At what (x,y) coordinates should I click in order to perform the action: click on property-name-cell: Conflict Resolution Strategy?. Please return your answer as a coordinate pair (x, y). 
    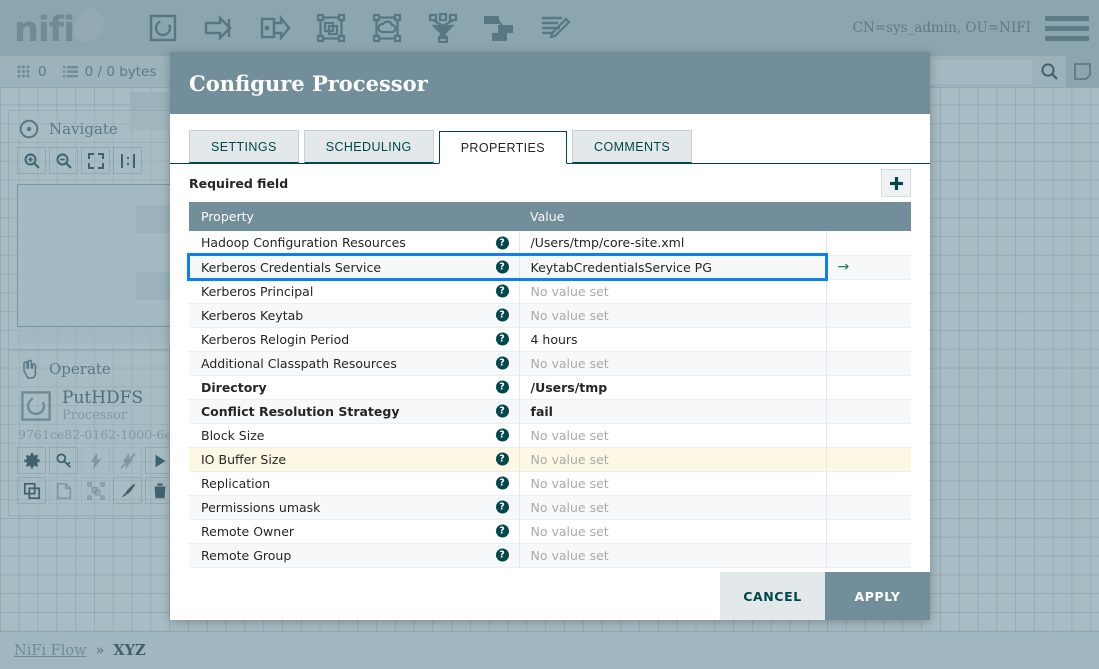
    Looking at the image, I should click on (354, 411).